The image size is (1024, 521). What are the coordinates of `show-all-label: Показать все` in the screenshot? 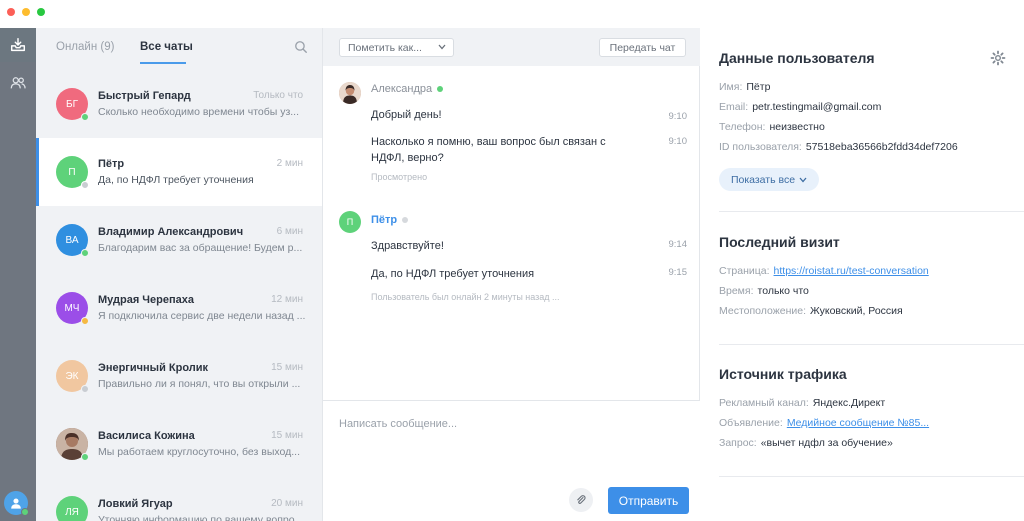 It's located at (763, 179).